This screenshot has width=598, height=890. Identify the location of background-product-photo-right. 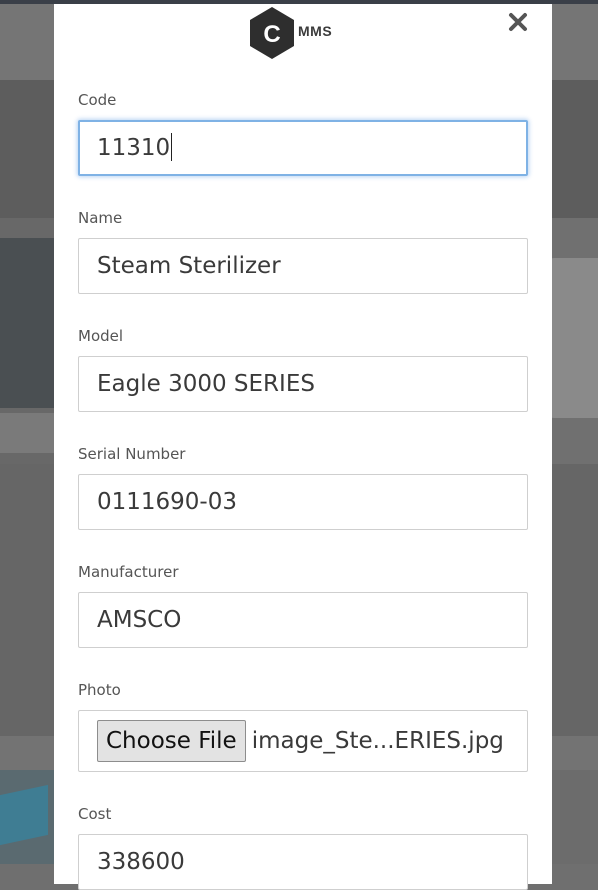
(573, 341).